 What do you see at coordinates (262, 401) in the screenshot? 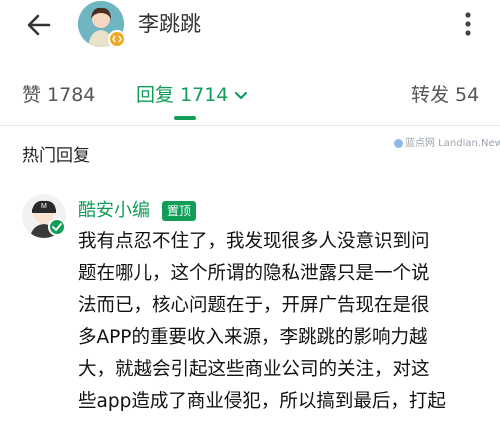
I see `comment-line: 些app造成了商业侵犯，所以搞到最后，打起` at bounding box center [262, 401].